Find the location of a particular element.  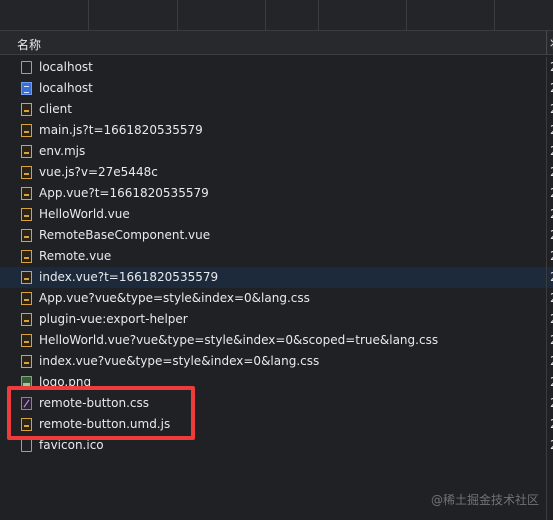

html-file-icon is located at coordinates (26, 88).